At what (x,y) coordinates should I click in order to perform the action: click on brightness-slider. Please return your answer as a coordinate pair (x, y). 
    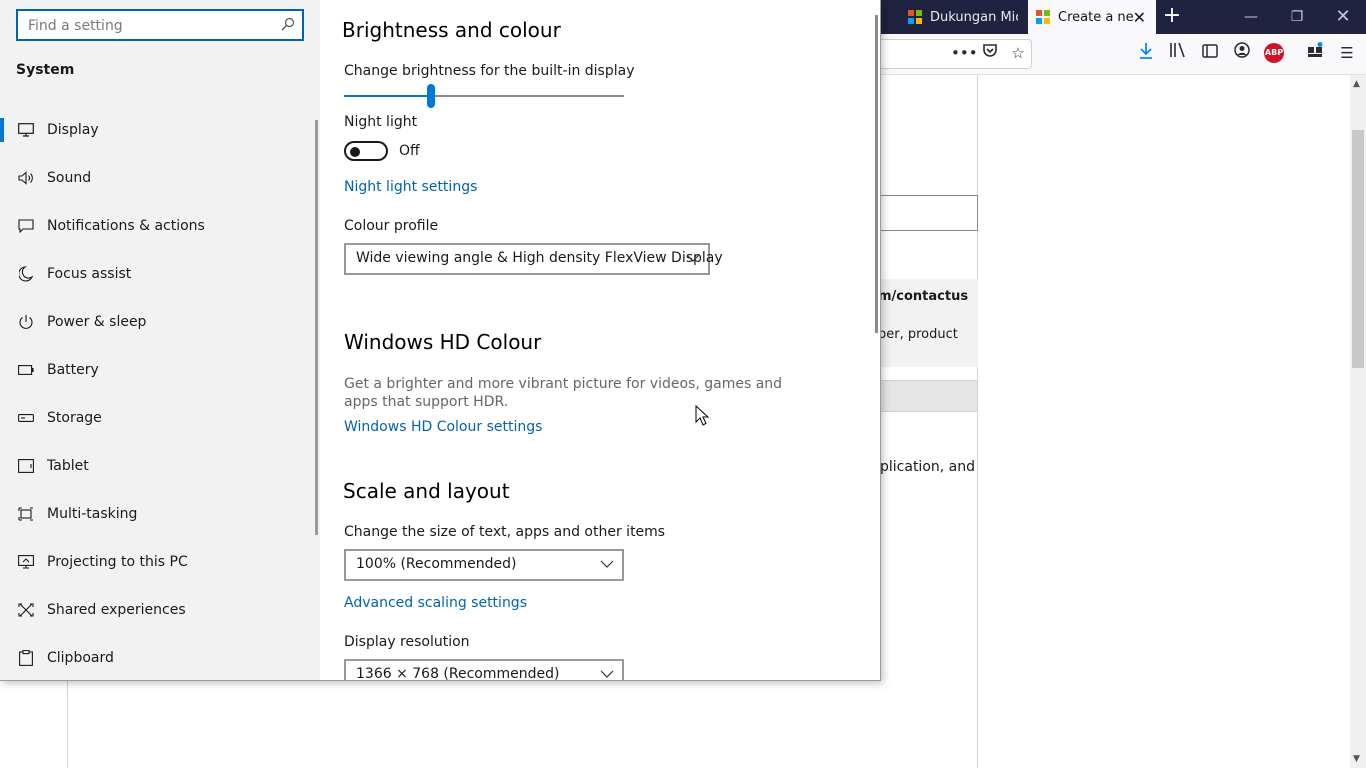
    Looking at the image, I should click on (484, 96).